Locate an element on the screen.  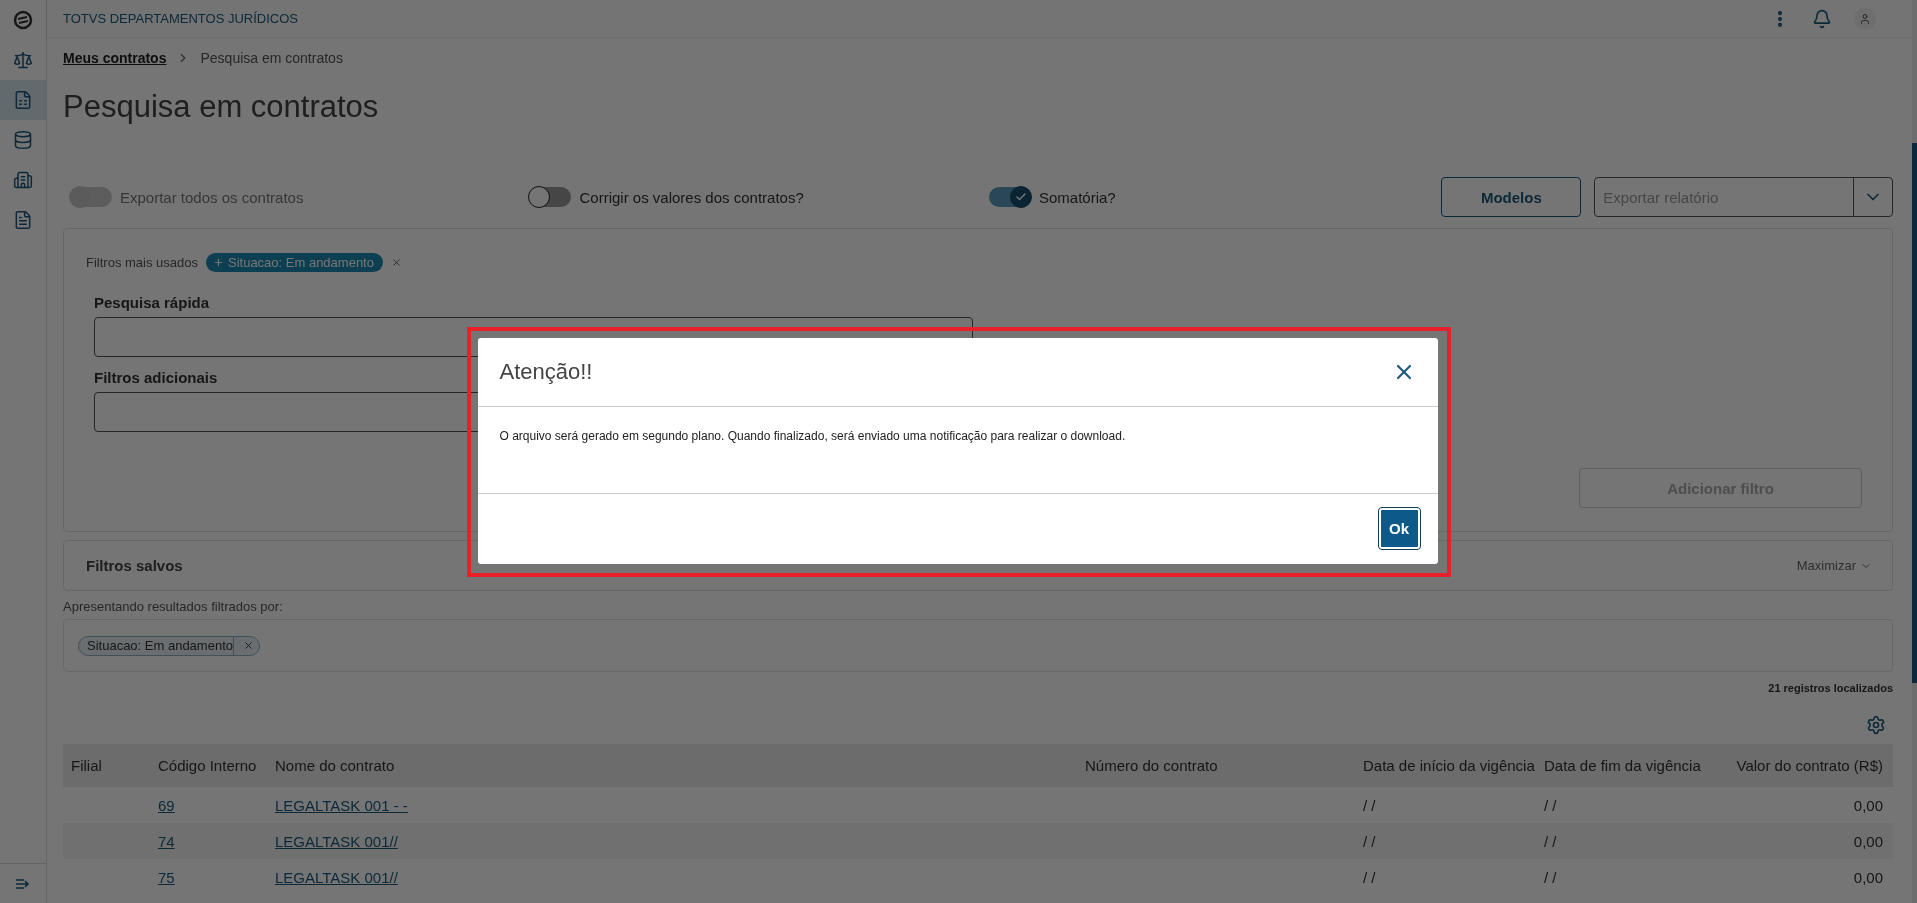
close-icon is located at coordinates (396, 262).